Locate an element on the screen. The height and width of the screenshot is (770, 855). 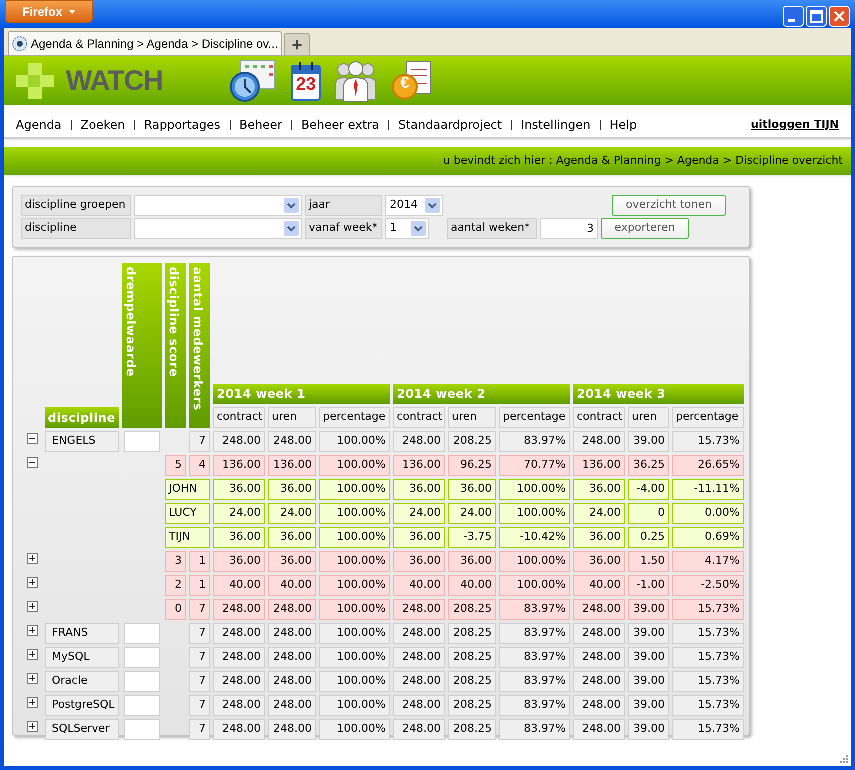
nav-link: Agenda is located at coordinates (39, 125).